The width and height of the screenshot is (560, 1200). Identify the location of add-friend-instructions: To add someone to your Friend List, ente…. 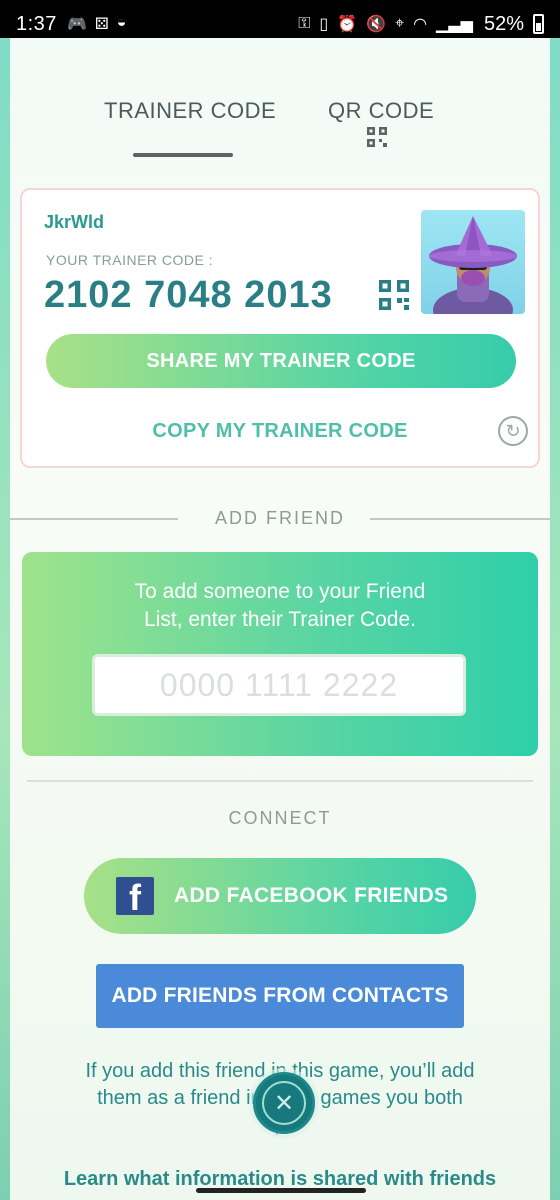
(280, 606).